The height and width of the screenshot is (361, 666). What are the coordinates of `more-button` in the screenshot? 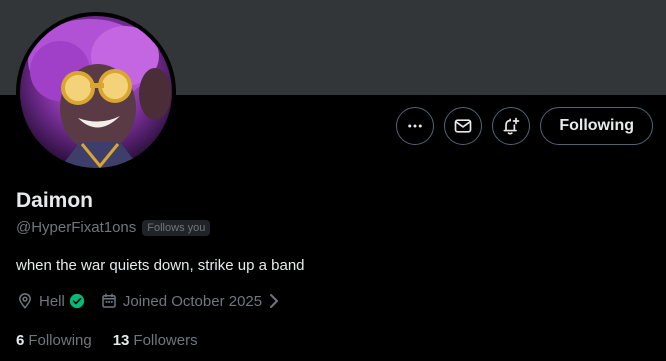 It's located at (415, 126).